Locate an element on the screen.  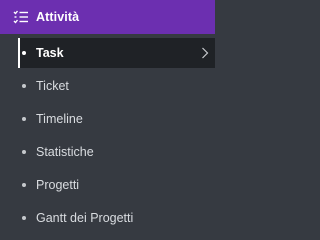
menu-item-label: Progetti is located at coordinates (58, 185).